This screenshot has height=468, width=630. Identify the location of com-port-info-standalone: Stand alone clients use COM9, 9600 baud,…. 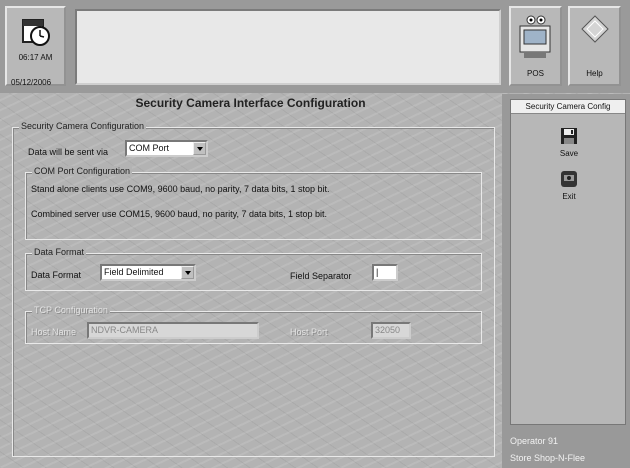
(180, 189).